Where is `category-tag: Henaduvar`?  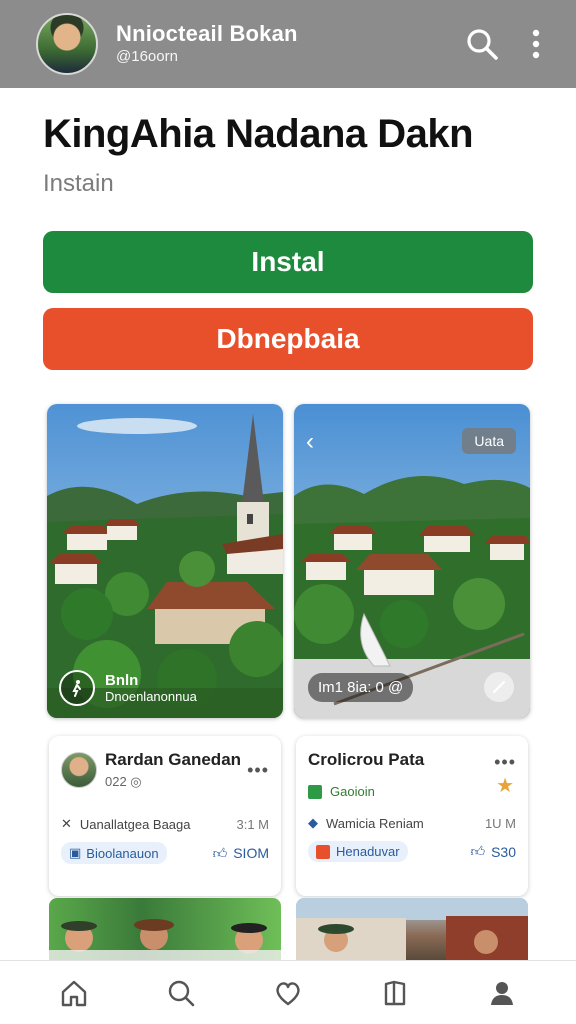
category-tag: Henaduvar is located at coordinates (358, 851).